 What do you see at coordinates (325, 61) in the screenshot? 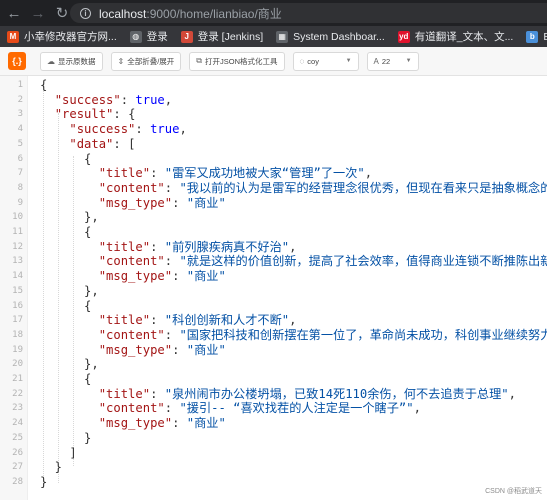
I see `theme-select: ◌ coy ▼` at bounding box center [325, 61].